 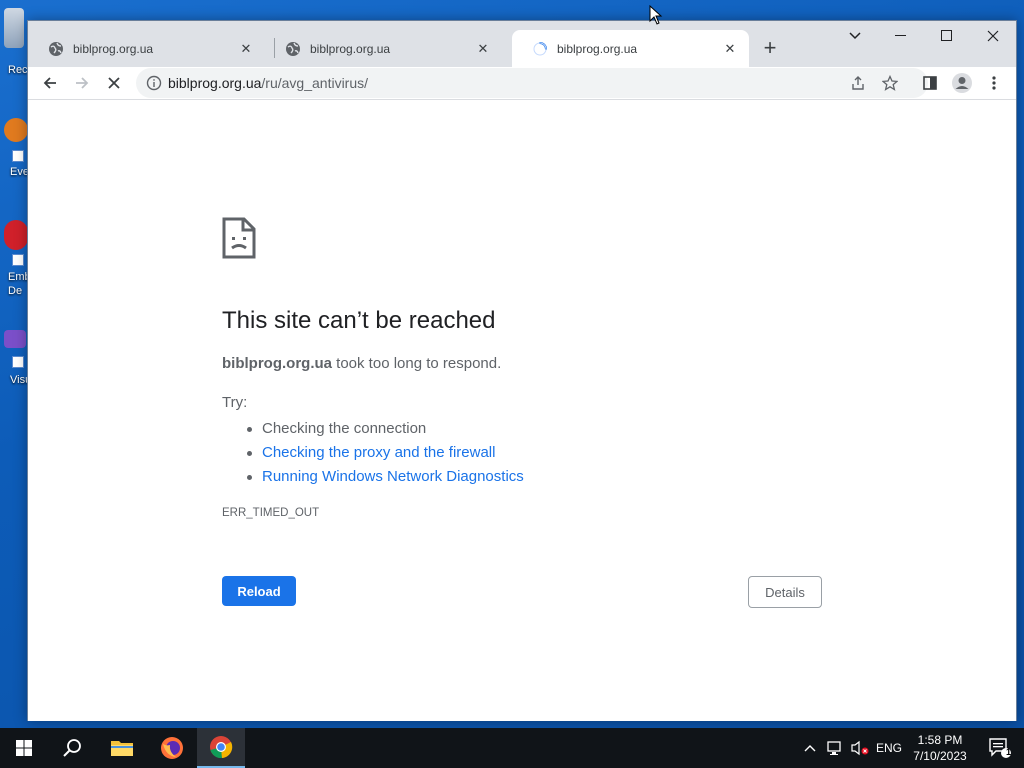 I want to click on file-explorer-button, so click(x=122, y=748).